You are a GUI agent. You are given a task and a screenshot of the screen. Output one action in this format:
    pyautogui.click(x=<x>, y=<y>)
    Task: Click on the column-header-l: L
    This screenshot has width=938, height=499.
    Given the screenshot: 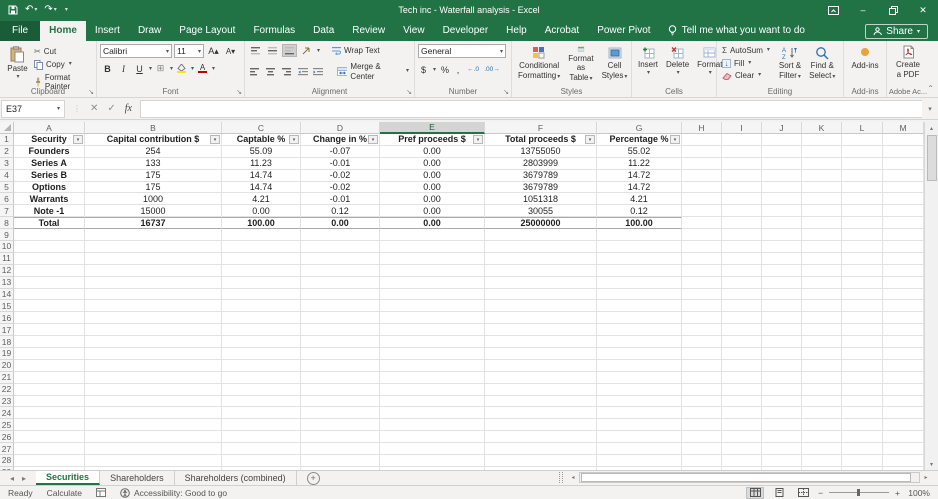 What is the action you would take?
    pyautogui.click(x=862, y=128)
    